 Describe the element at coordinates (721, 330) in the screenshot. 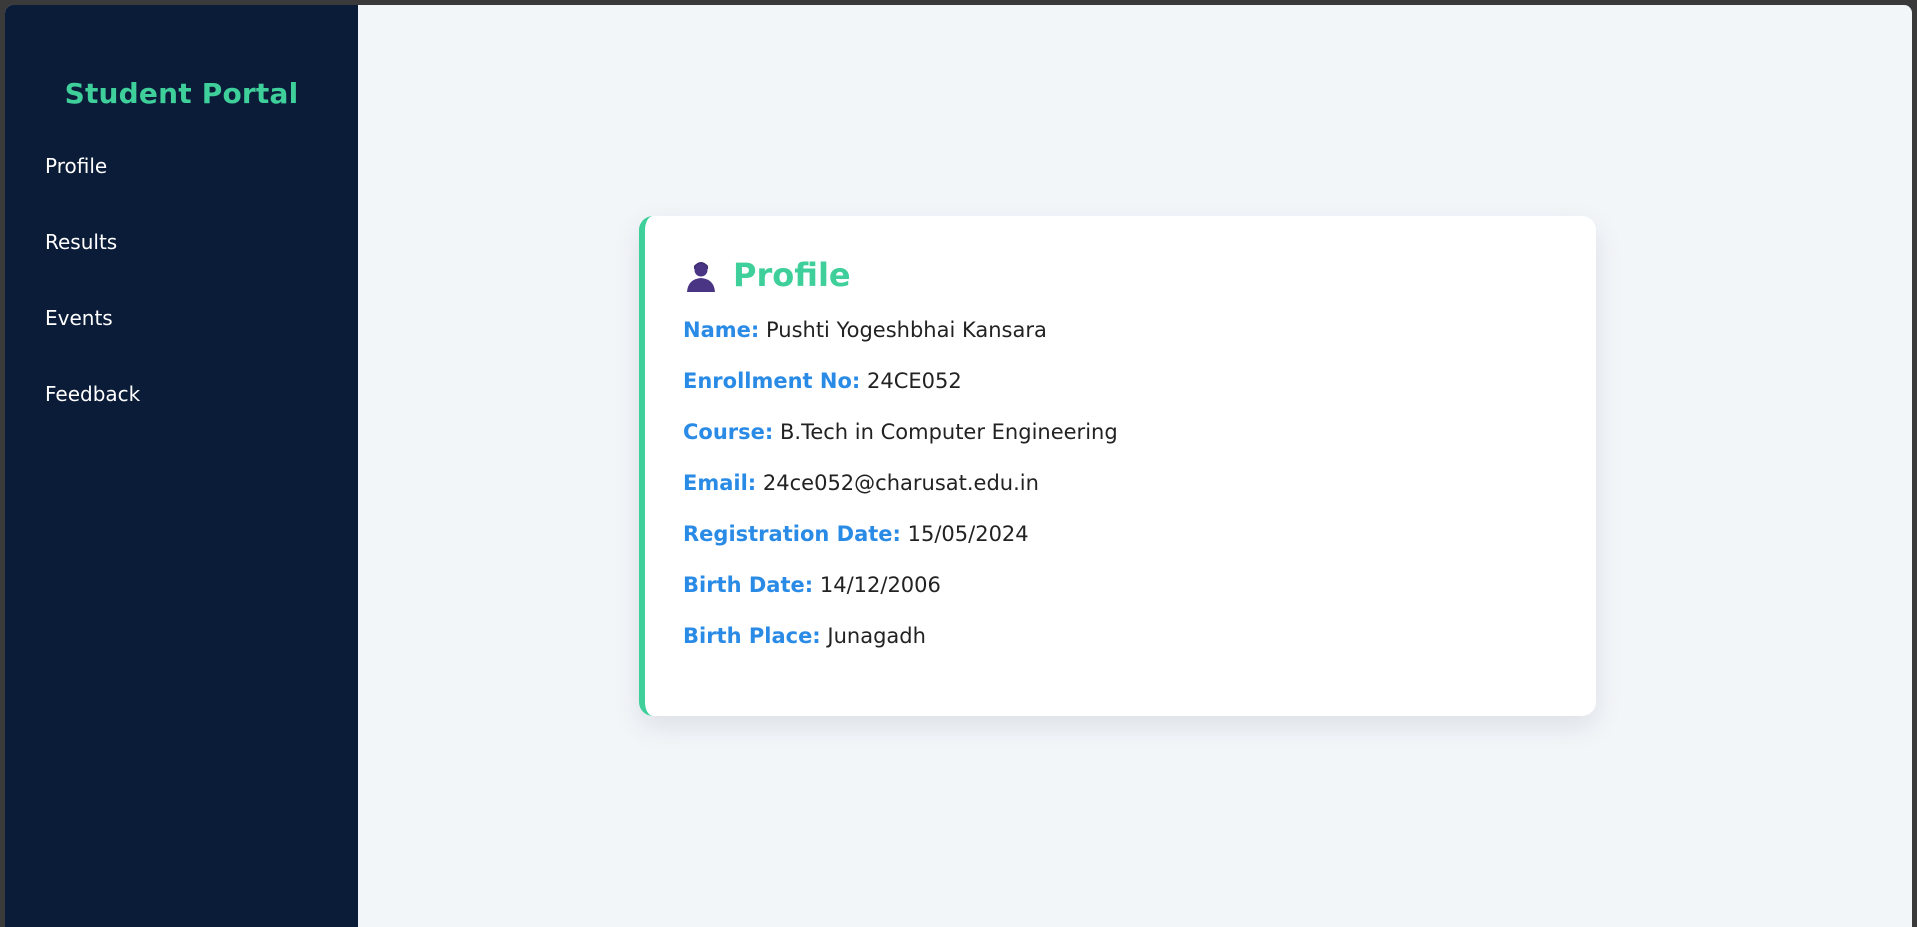

I see `field-label: Name:` at that location.